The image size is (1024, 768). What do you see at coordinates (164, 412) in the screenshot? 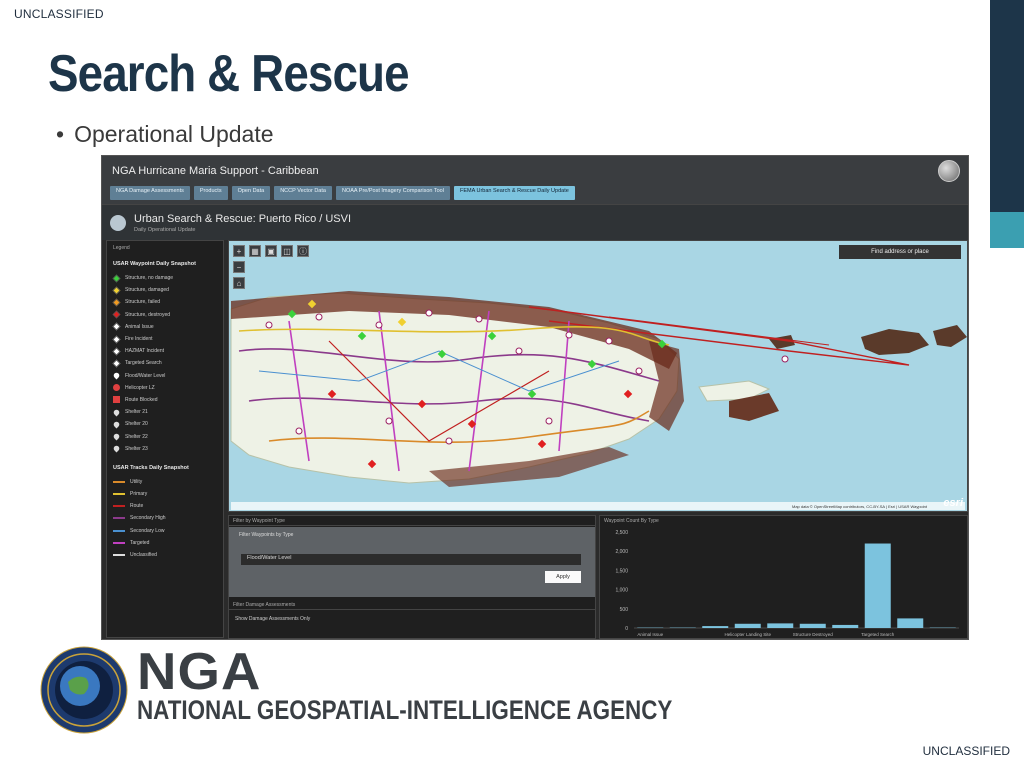
I see `legend-waypoint-item: Shelter 21` at bounding box center [164, 412].